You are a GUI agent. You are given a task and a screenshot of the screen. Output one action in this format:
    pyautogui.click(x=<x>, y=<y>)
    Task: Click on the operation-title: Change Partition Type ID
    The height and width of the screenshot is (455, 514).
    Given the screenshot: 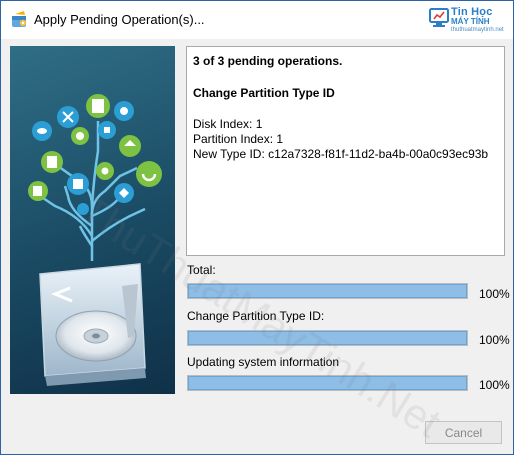 What is the action you would take?
    pyautogui.click(x=264, y=93)
    